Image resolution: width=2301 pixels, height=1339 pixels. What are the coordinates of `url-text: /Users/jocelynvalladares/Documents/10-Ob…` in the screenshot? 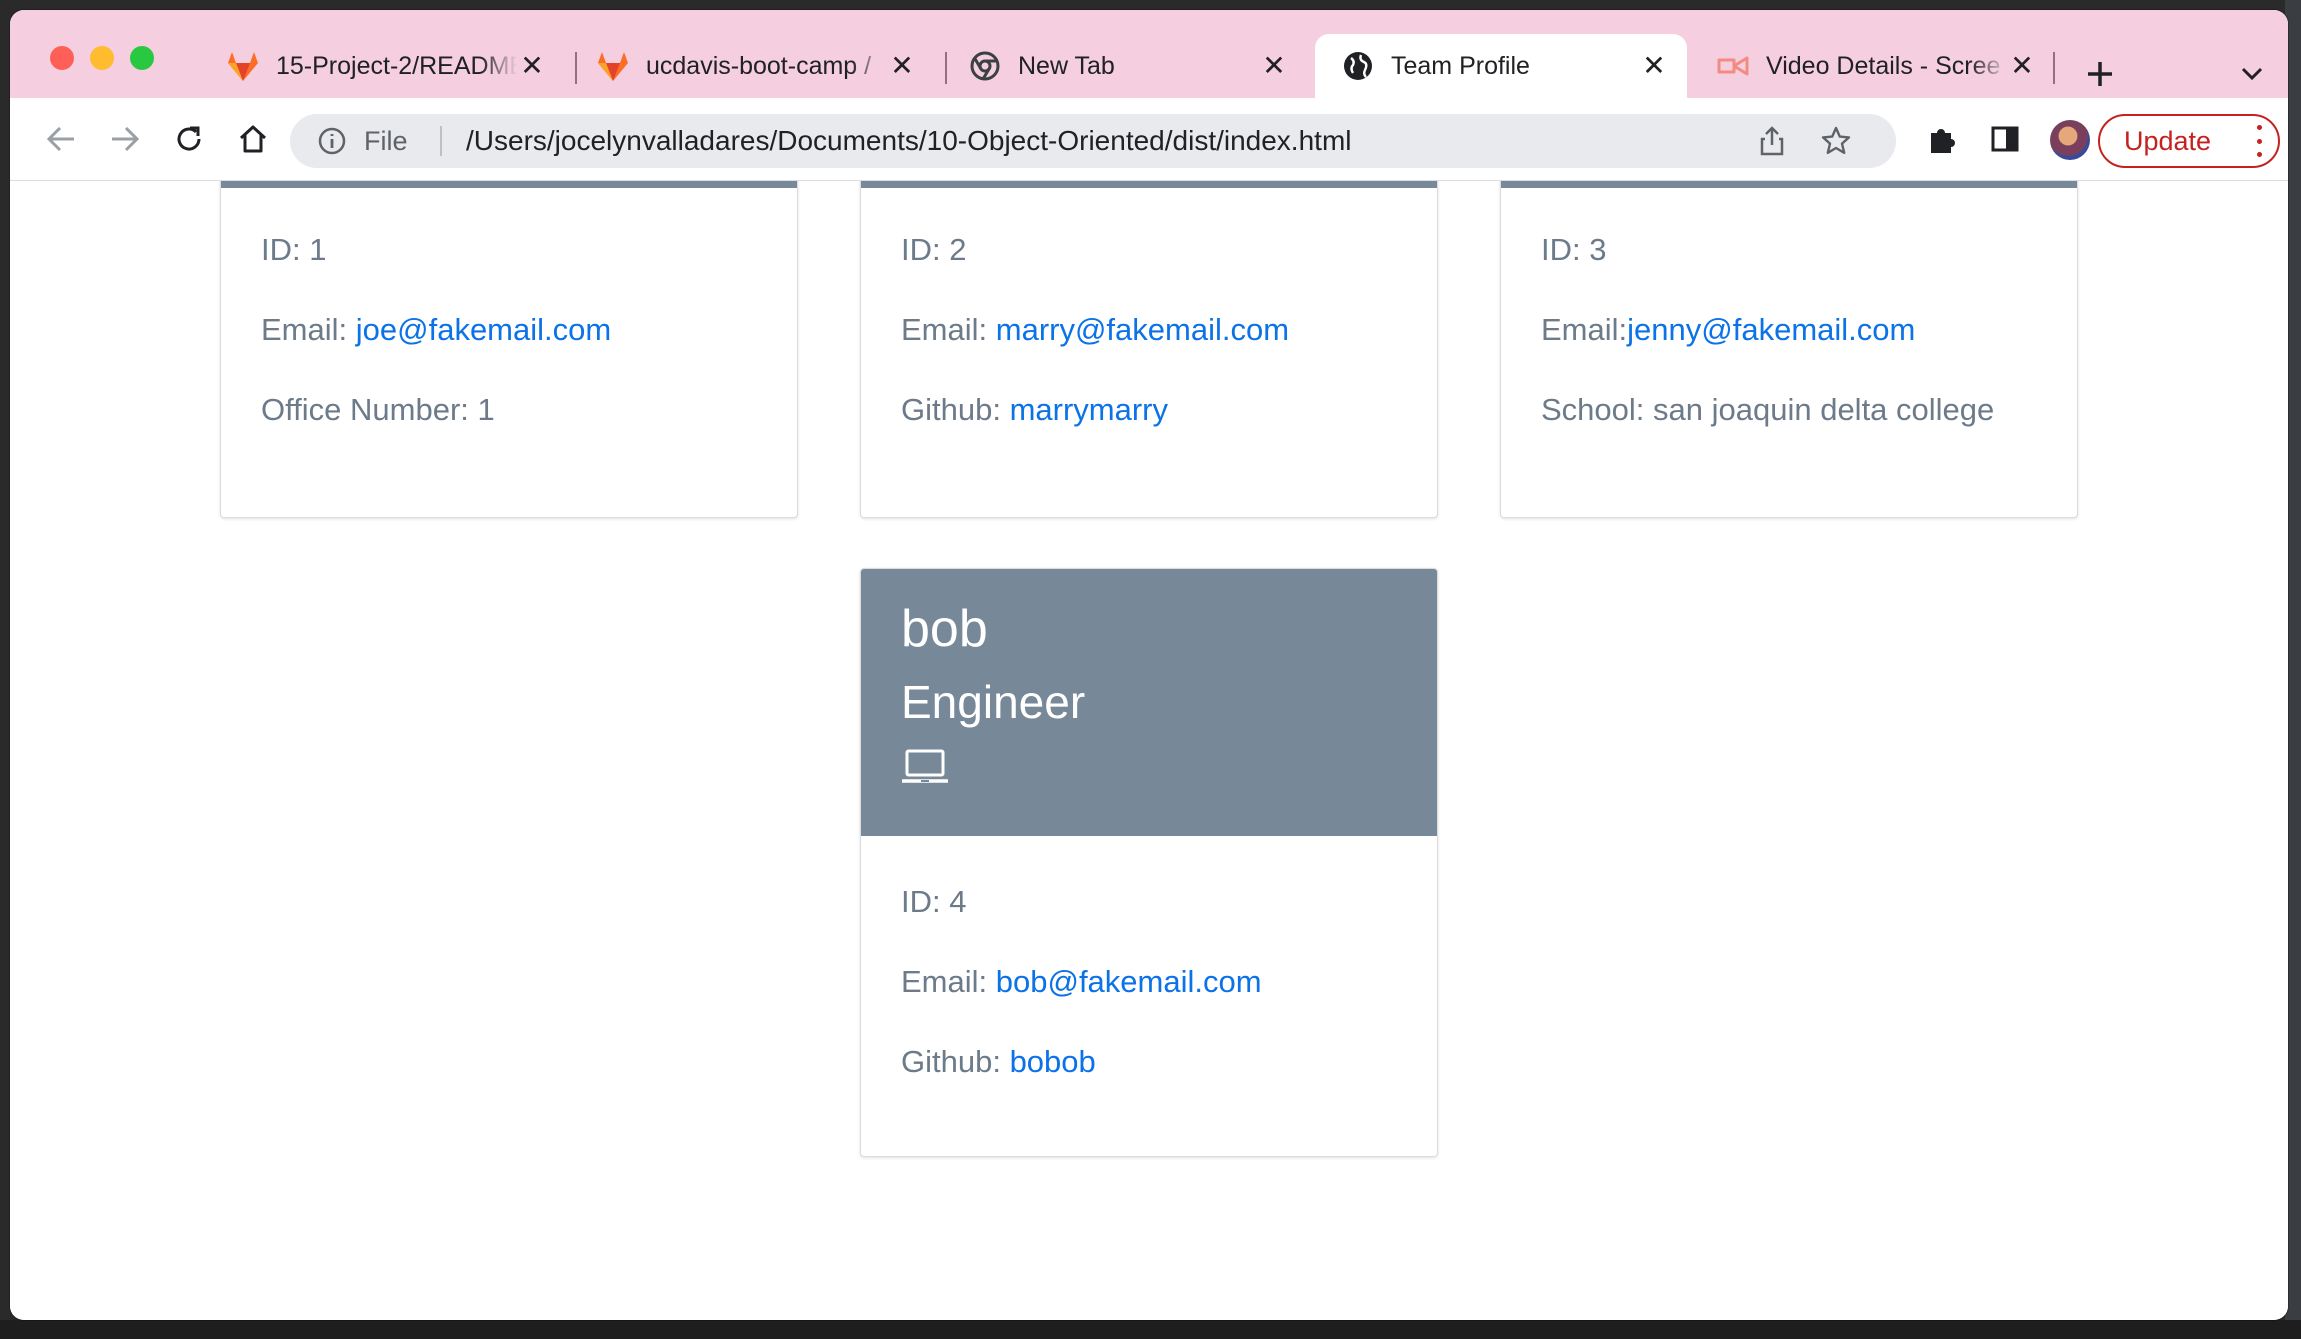 It's located at (909, 141).